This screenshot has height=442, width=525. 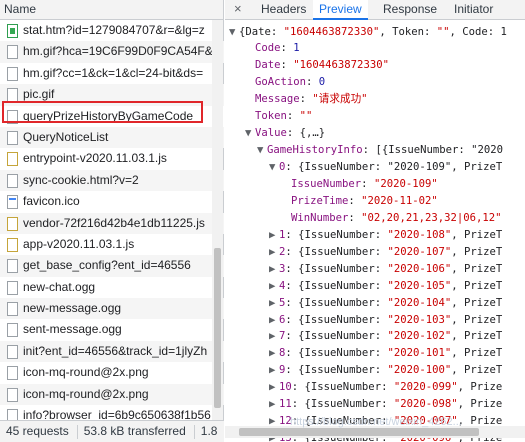 I want to click on request-name: favicon.ico, so click(x=51, y=201).